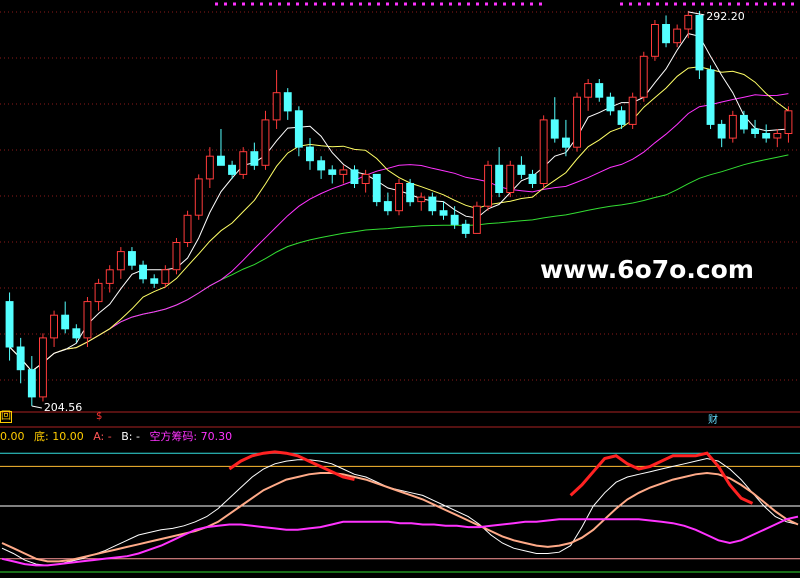 The image size is (800, 578). Describe the element at coordinates (12, 436) in the screenshot. I see `legend-top-value: 0.00` at that location.